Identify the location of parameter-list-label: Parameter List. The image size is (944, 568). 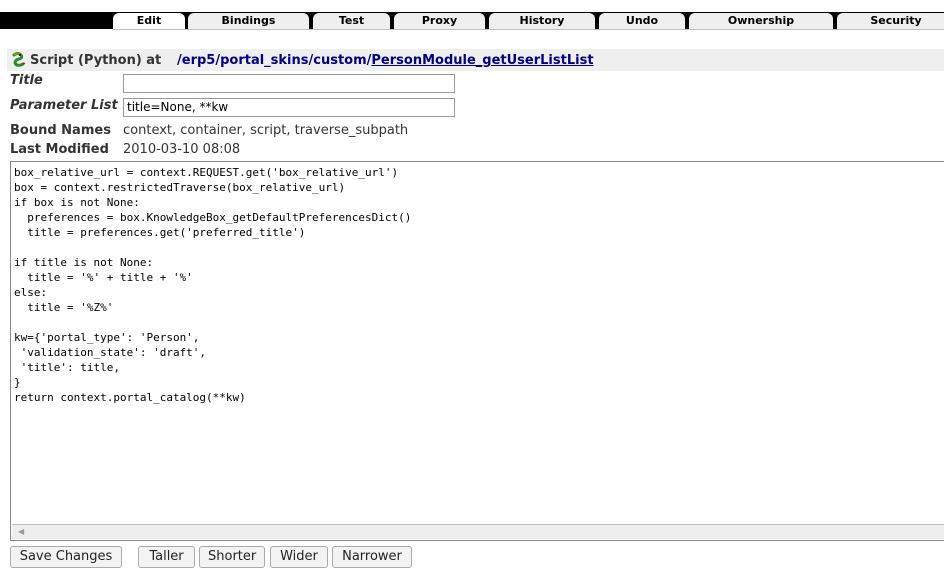
(64, 105).